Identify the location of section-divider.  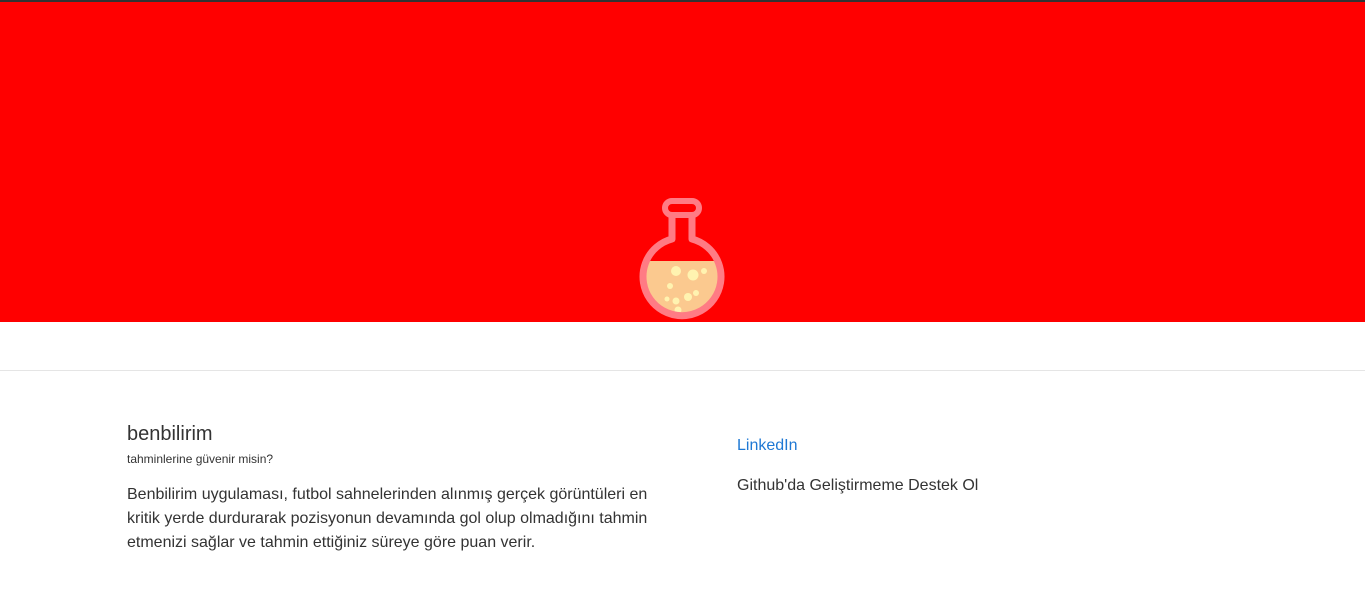
(682, 370).